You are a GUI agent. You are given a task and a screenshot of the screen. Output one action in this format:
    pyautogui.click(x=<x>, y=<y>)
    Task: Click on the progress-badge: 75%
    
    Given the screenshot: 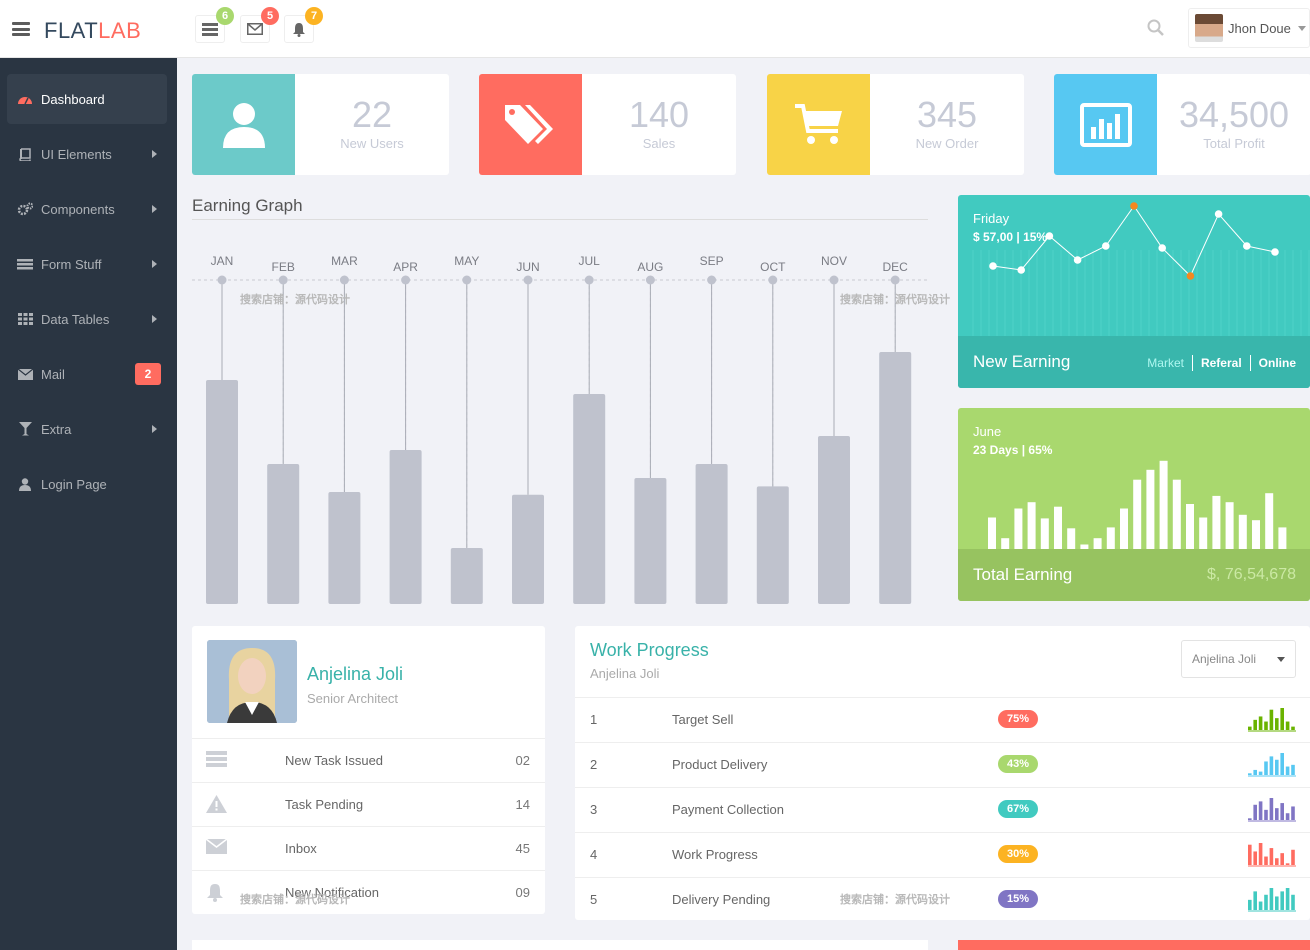 What is the action you would take?
    pyautogui.click(x=1018, y=719)
    